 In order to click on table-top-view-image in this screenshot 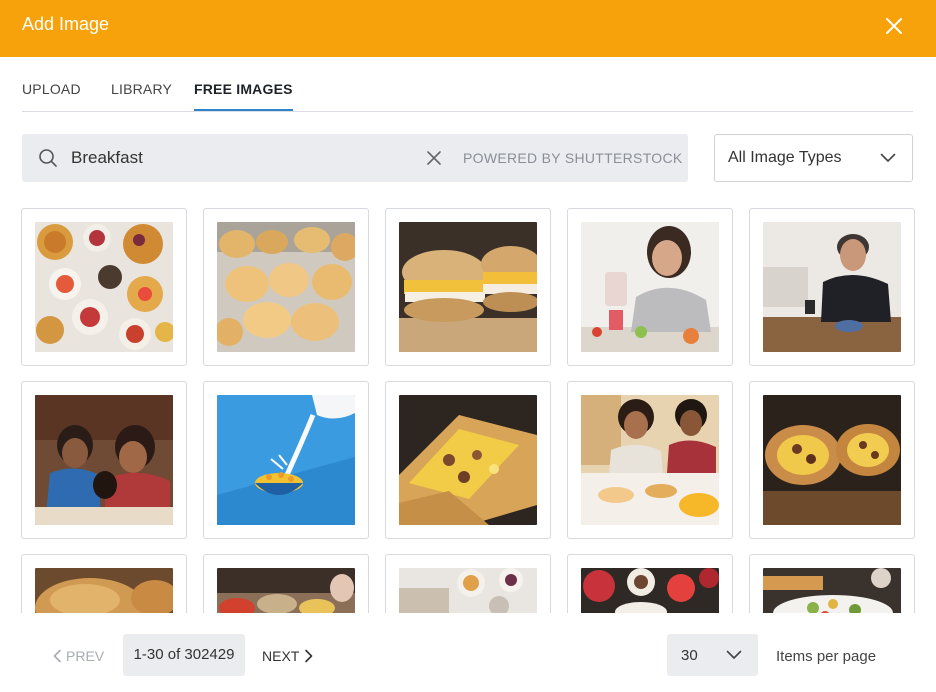, I will do `click(468, 590)`.